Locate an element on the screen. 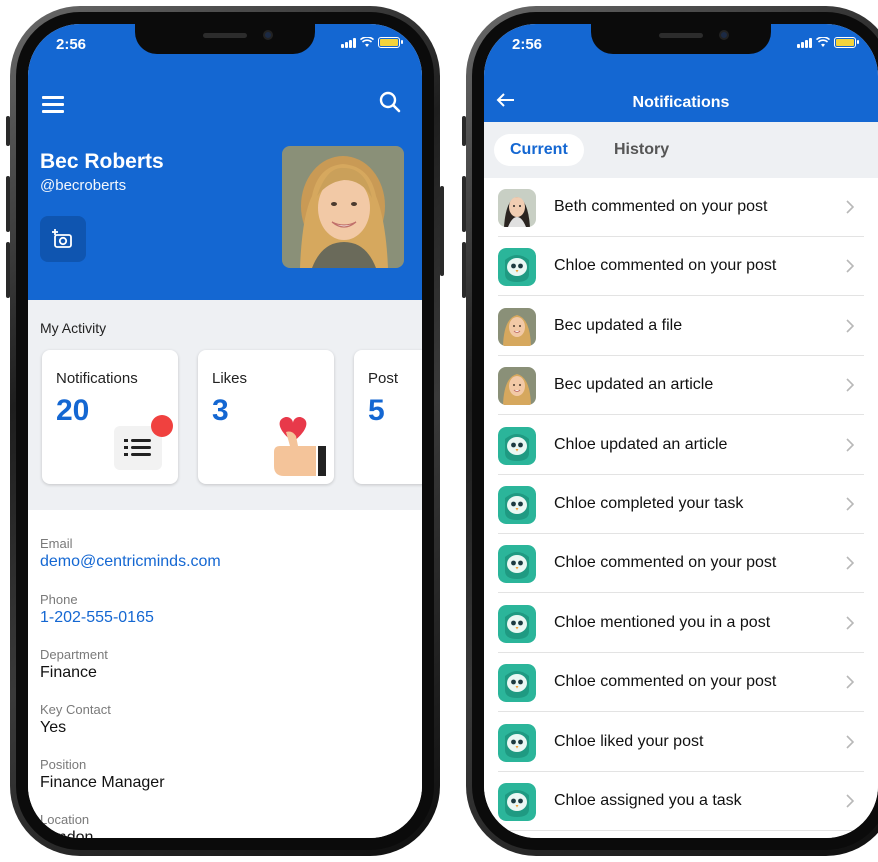 The image size is (878, 862). notification-row: Chloe completed your task is located at coordinates (681, 504).